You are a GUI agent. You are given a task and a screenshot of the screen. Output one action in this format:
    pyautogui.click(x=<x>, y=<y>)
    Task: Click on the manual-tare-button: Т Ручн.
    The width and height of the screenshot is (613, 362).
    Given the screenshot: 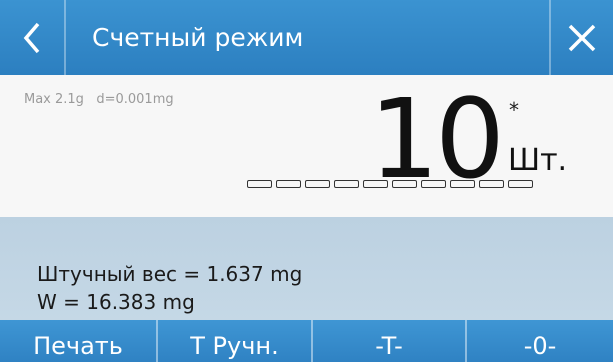 What is the action you would take?
    pyautogui.click(x=235, y=341)
    